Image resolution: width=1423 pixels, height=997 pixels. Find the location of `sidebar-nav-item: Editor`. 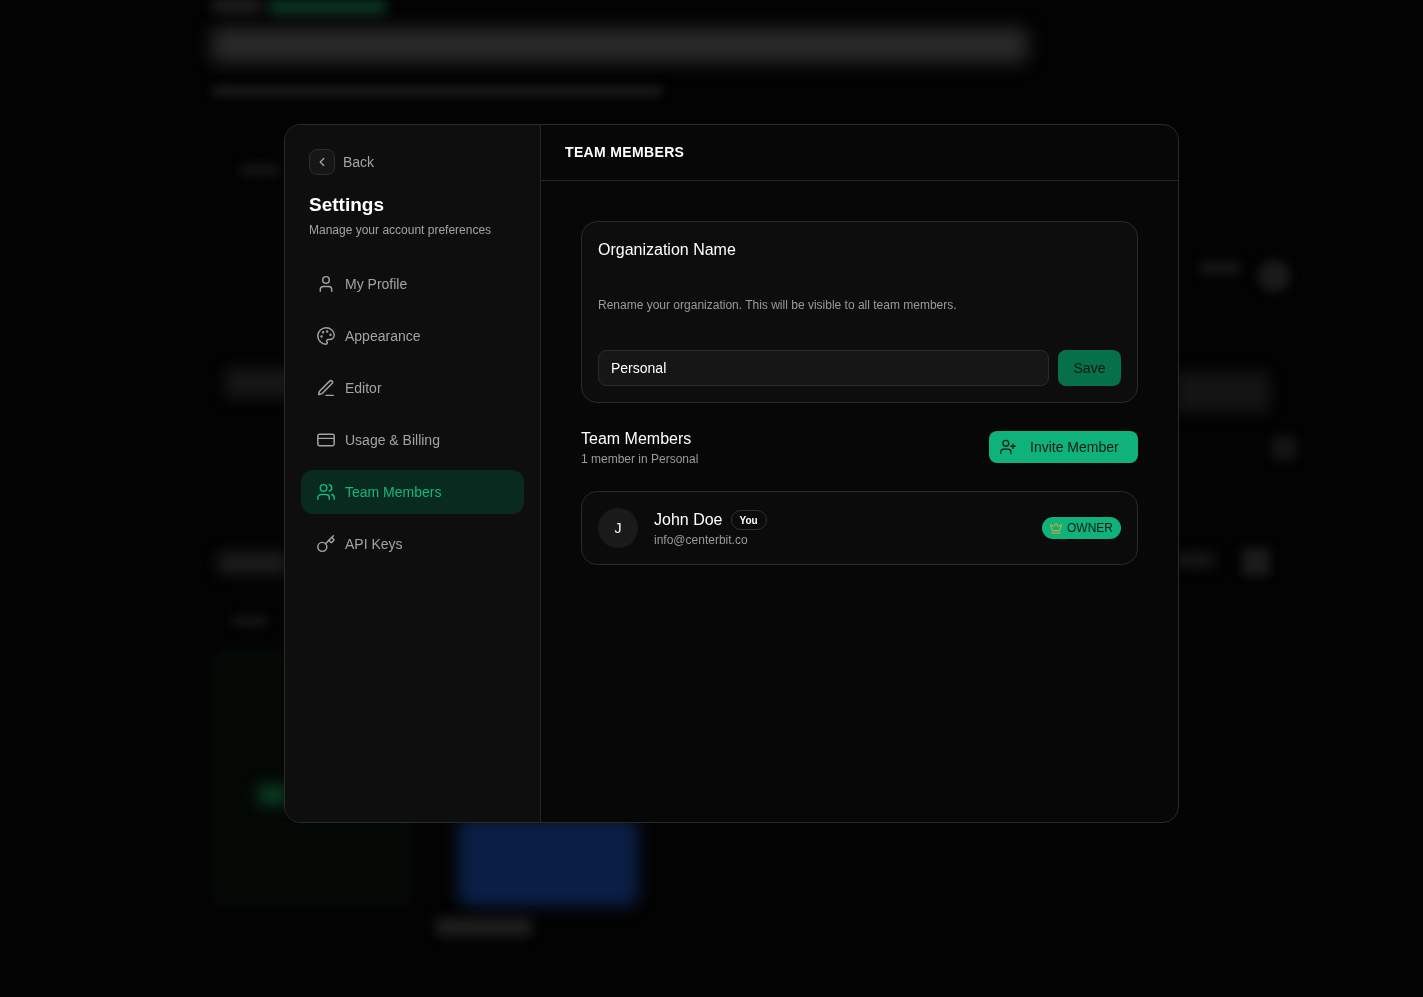

sidebar-nav-item: Editor is located at coordinates (412, 388).